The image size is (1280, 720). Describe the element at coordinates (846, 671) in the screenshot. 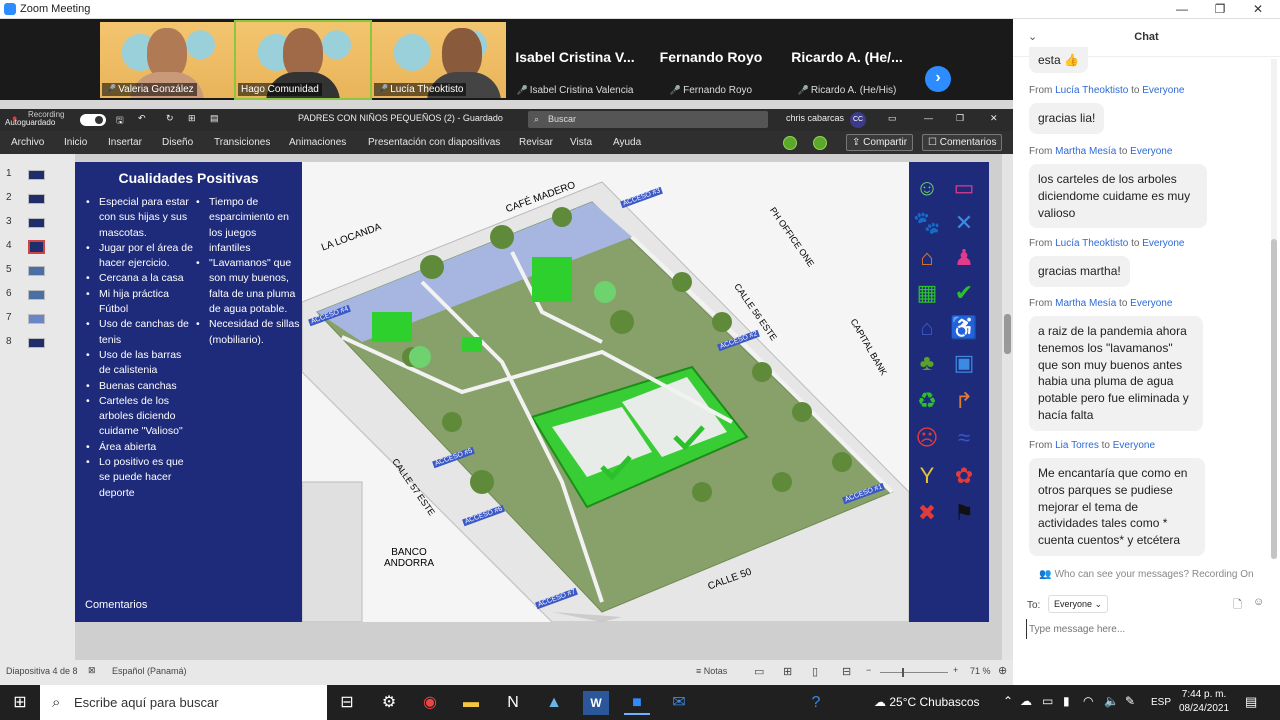

I see `slideshow-icon: ⊟` at that location.